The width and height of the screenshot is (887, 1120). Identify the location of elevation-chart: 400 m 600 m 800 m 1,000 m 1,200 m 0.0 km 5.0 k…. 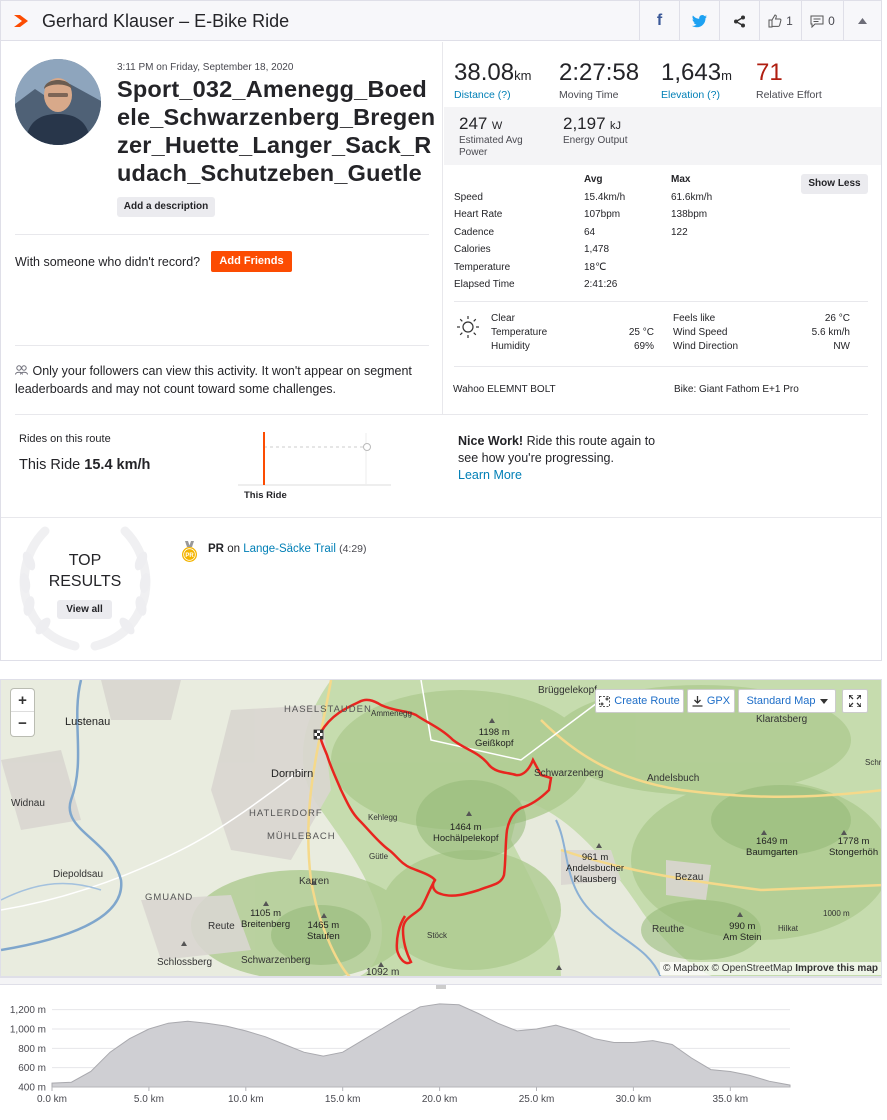
(400, 1054).